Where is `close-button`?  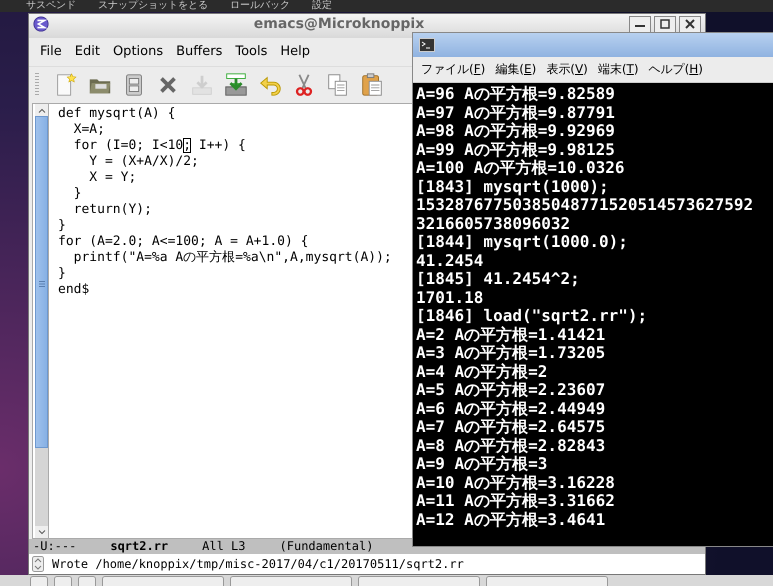
close-button is located at coordinates (690, 24).